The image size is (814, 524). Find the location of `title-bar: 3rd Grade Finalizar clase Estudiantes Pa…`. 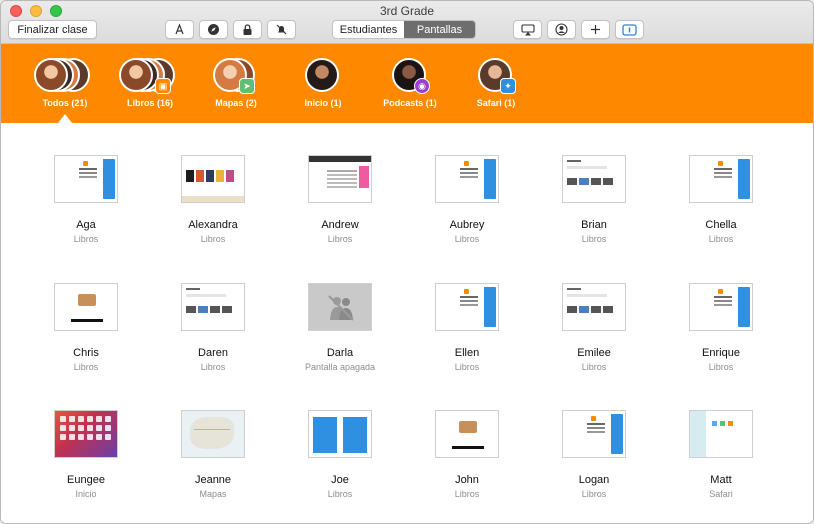

title-bar: 3rd Grade Finalizar clase Estudiantes Pa… is located at coordinates (407, 22).